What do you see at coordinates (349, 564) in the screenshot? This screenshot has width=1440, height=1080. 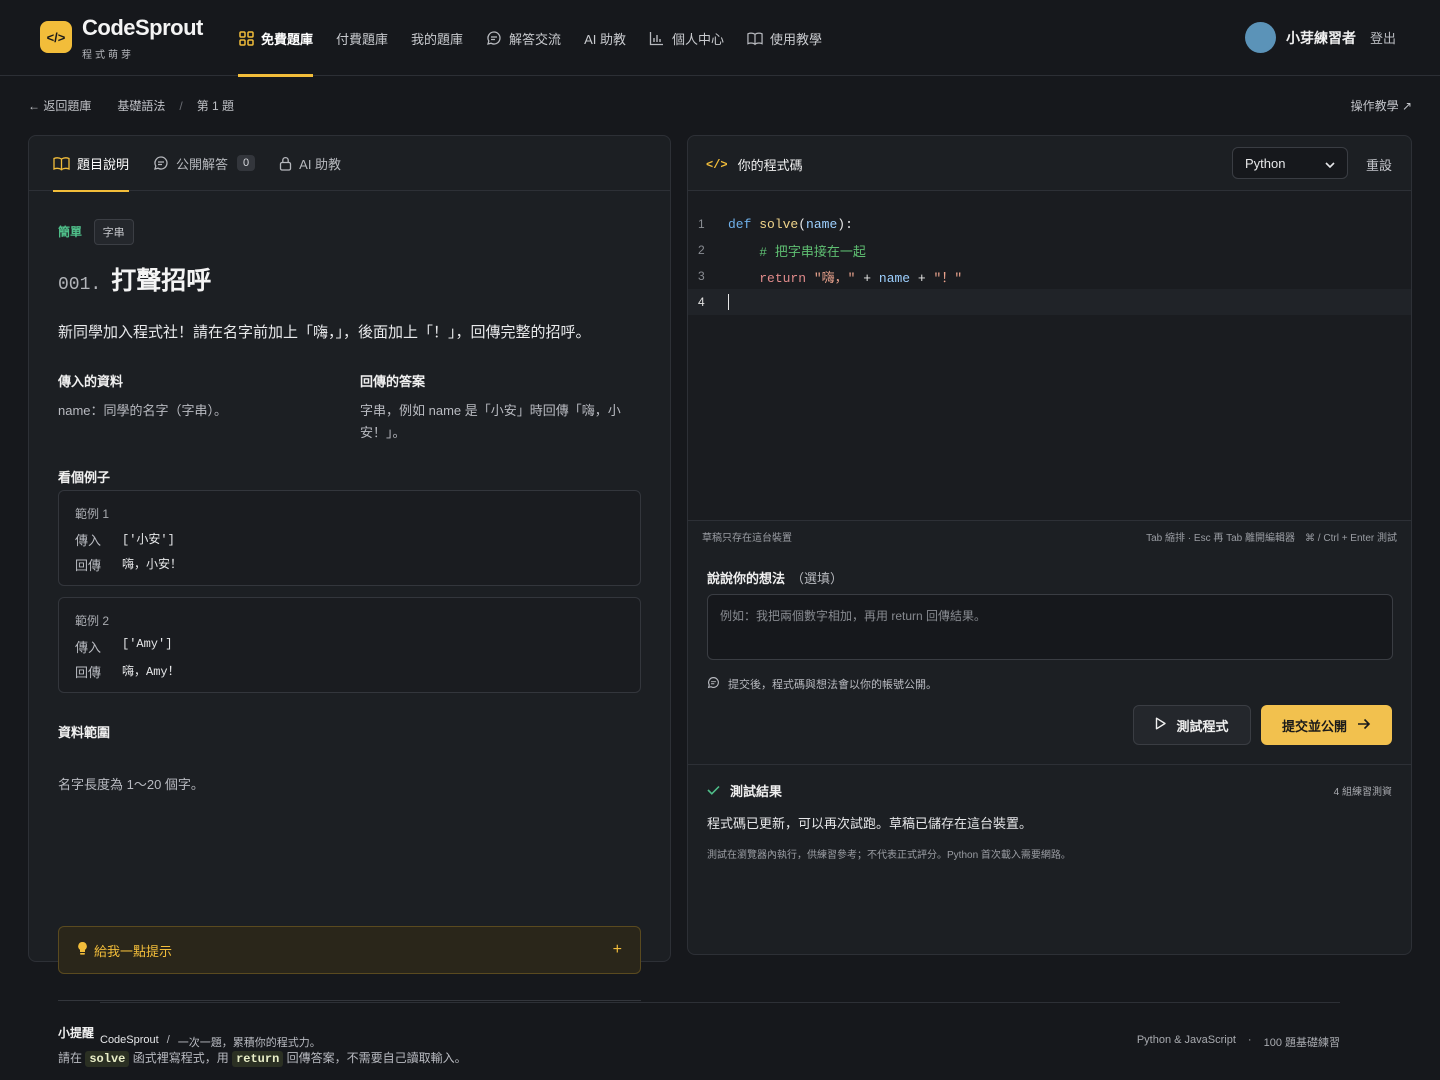 I see `example-output-row: 回傳 嗨，小安！` at bounding box center [349, 564].